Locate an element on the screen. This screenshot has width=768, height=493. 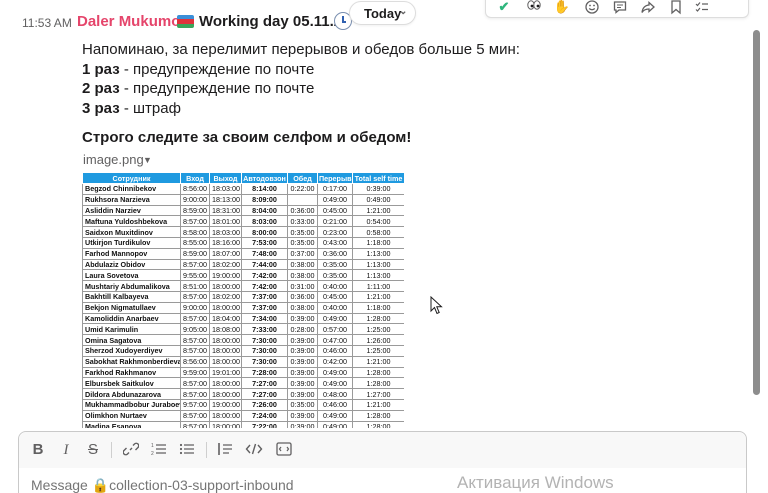
table-cell is located at coordinates (302, 199).